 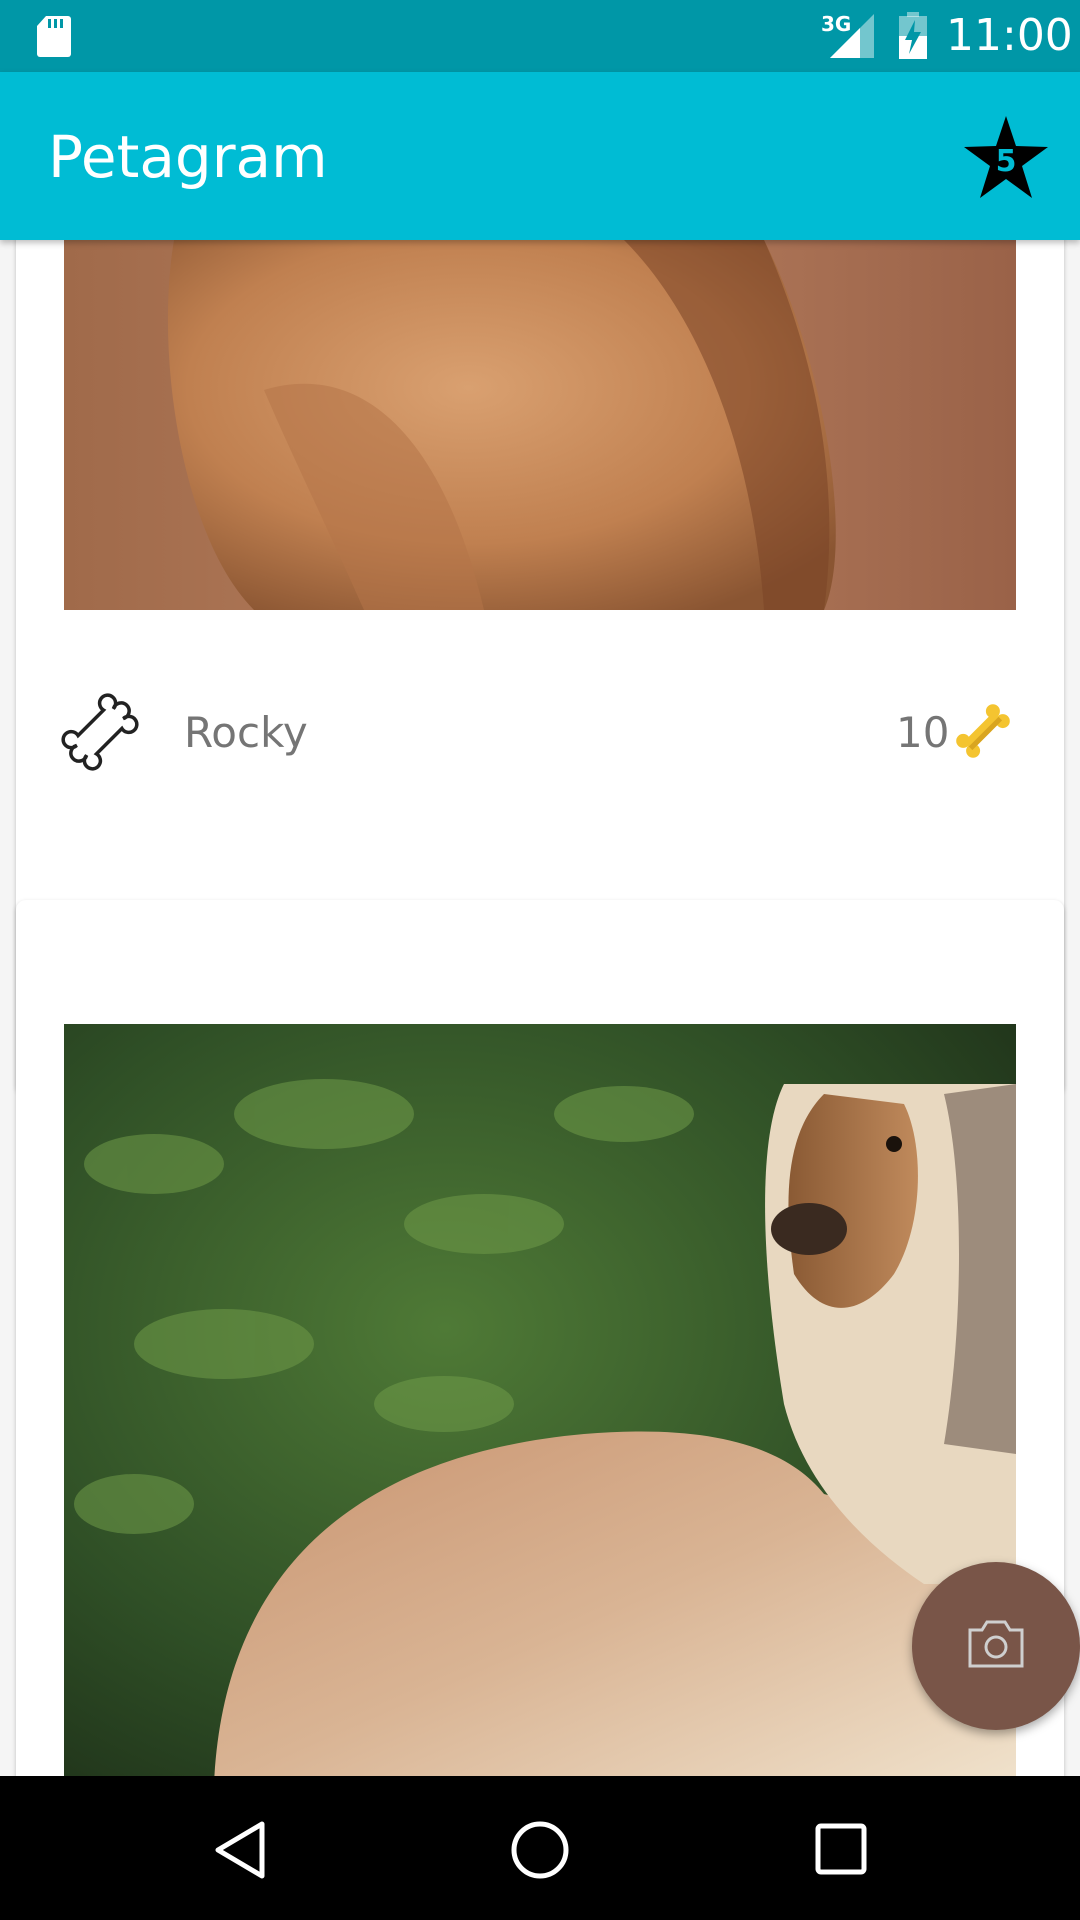 I want to click on star-icon: 5, so click(x=1006, y=157).